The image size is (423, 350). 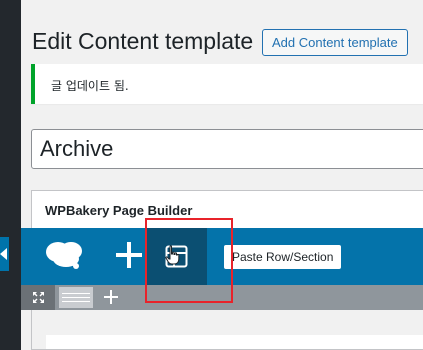 I want to click on layout-icon, so click(x=76, y=297).